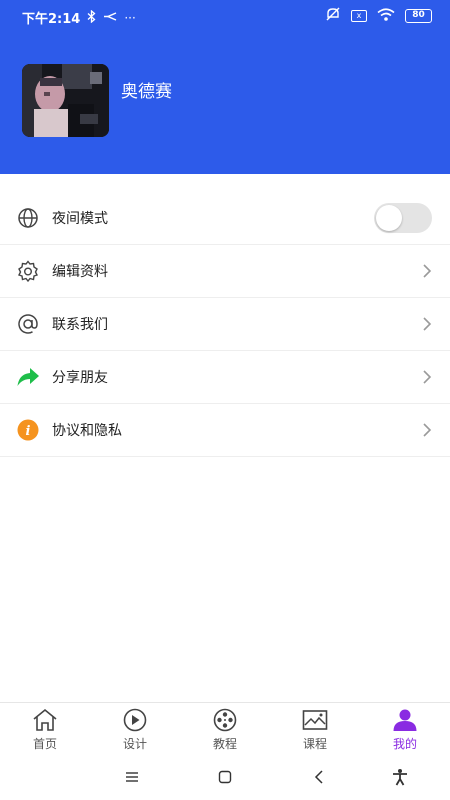 This screenshot has height=800, width=450. Describe the element at coordinates (132, 777) in the screenshot. I see `menu-icon` at that location.